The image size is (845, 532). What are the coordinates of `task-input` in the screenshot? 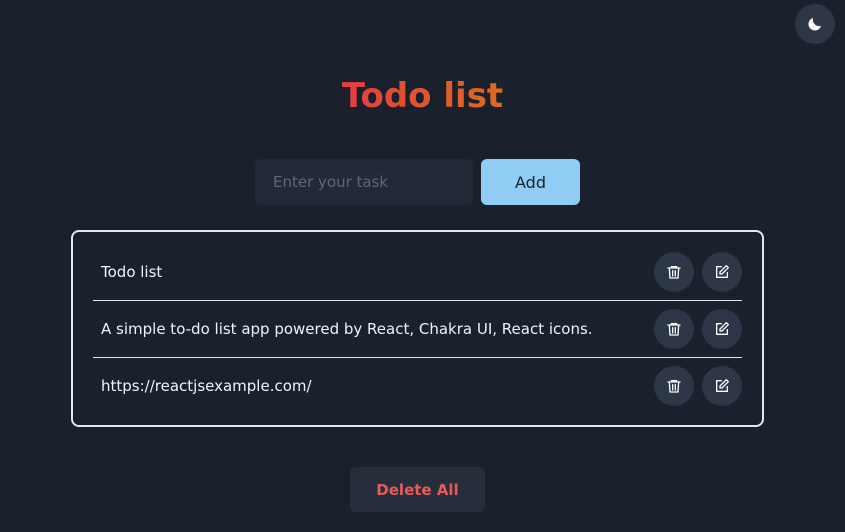 It's located at (364, 182).